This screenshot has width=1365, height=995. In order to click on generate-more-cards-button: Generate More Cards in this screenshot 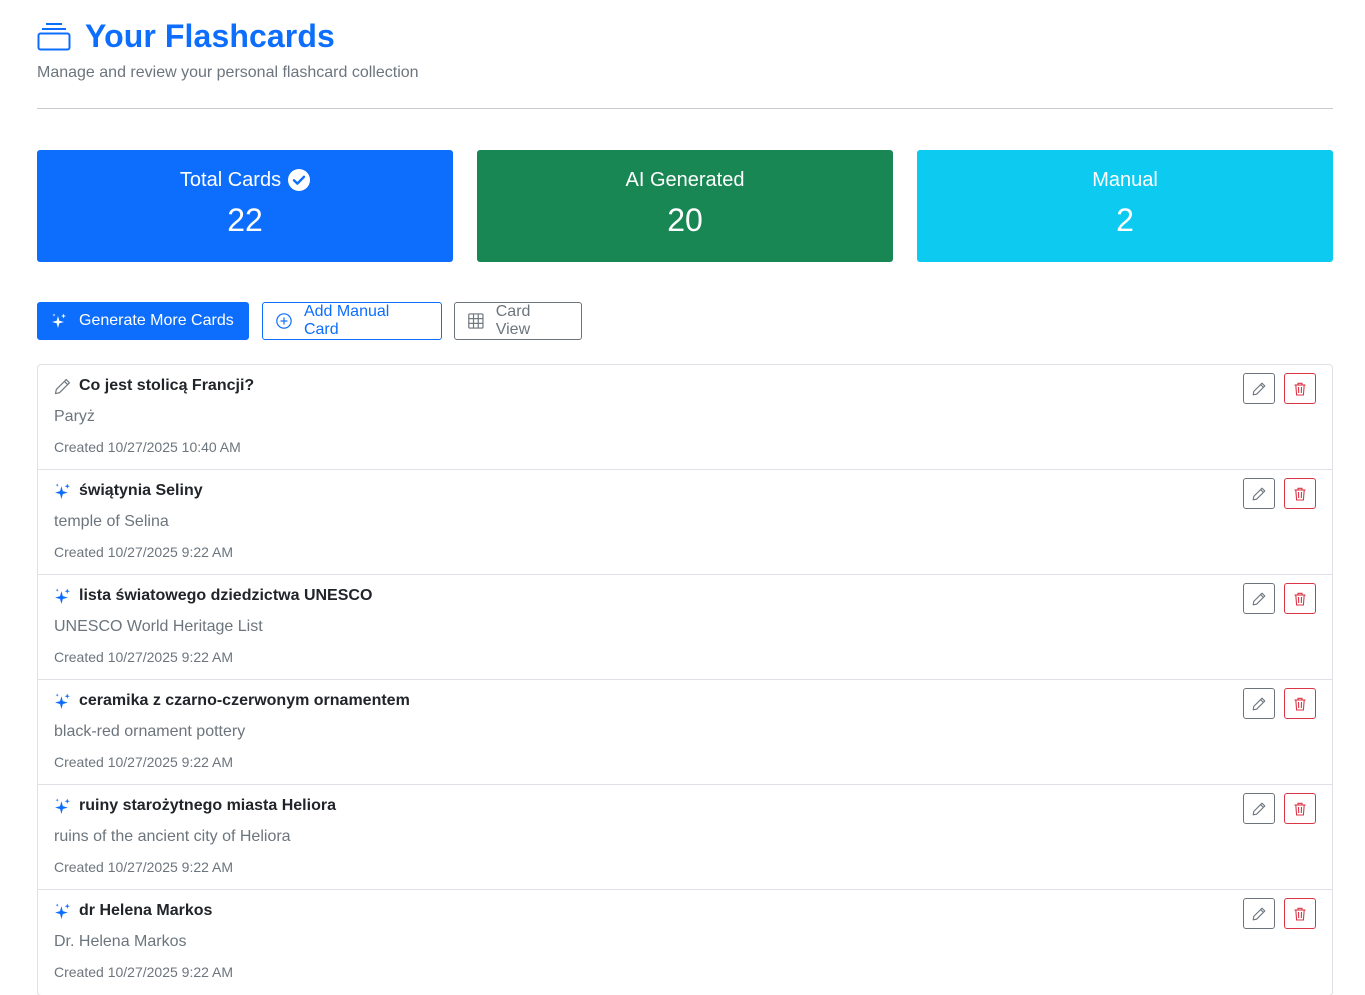, I will do `click(143, 321)`.